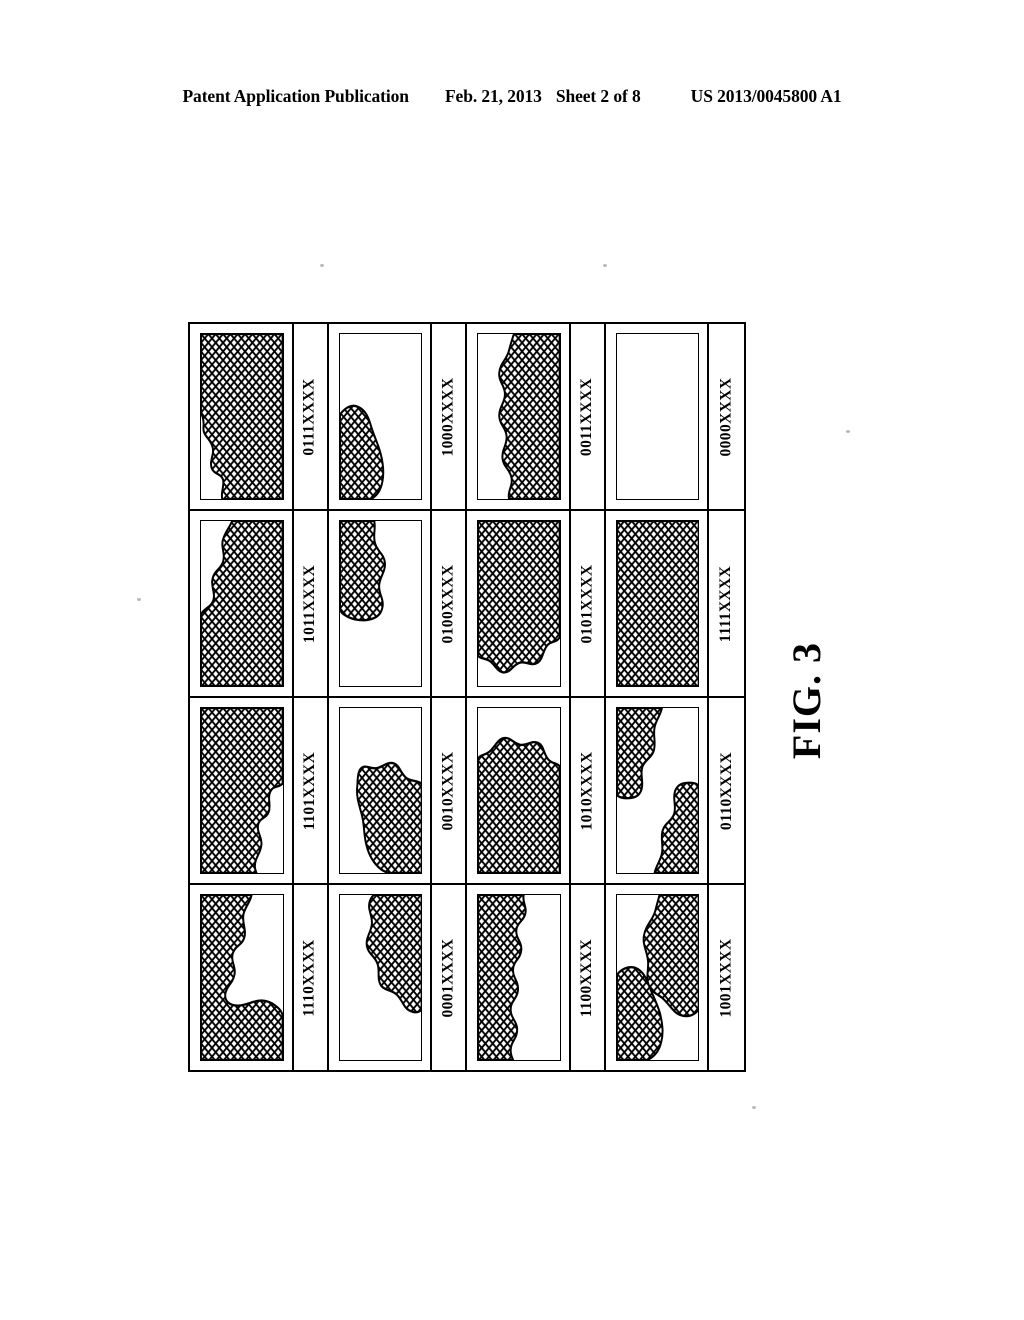 This screenshot has width=1024, height=1320. What do you see at coordinates (726, 790) in the screenshot?
I see `figure-cell-label: 0110XXXX` at bounding box center [726, 790].